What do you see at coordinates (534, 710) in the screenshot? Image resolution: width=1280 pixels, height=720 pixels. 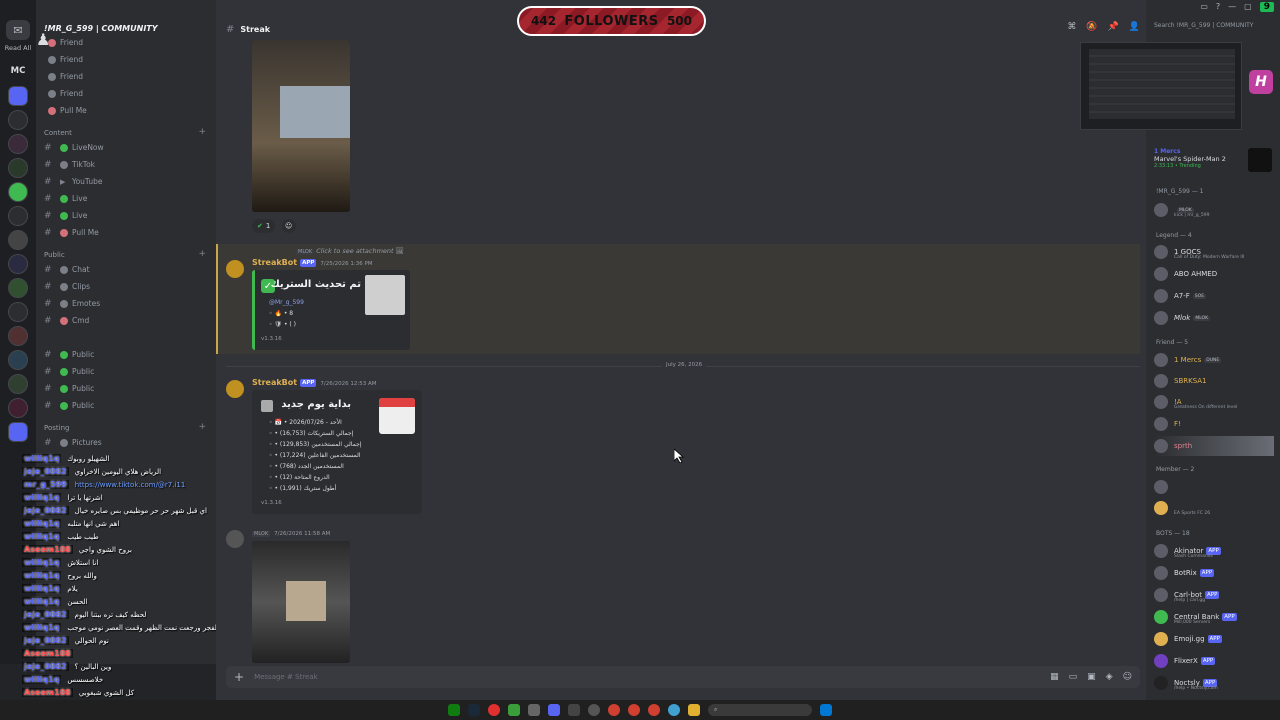 I see `settings-icon` at bounding box center [534, 710].